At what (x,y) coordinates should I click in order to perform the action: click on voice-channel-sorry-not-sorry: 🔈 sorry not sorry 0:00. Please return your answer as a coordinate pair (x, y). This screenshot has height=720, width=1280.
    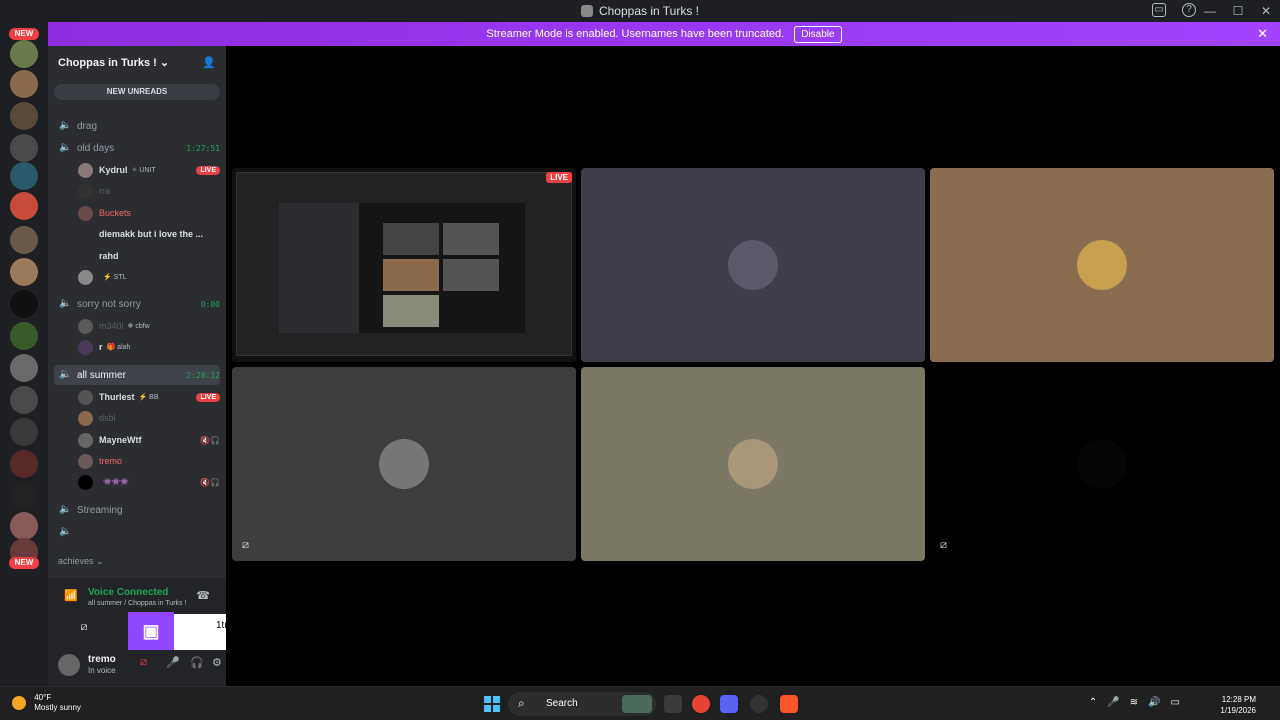
    Looking at the image, I should click on (137, 304).